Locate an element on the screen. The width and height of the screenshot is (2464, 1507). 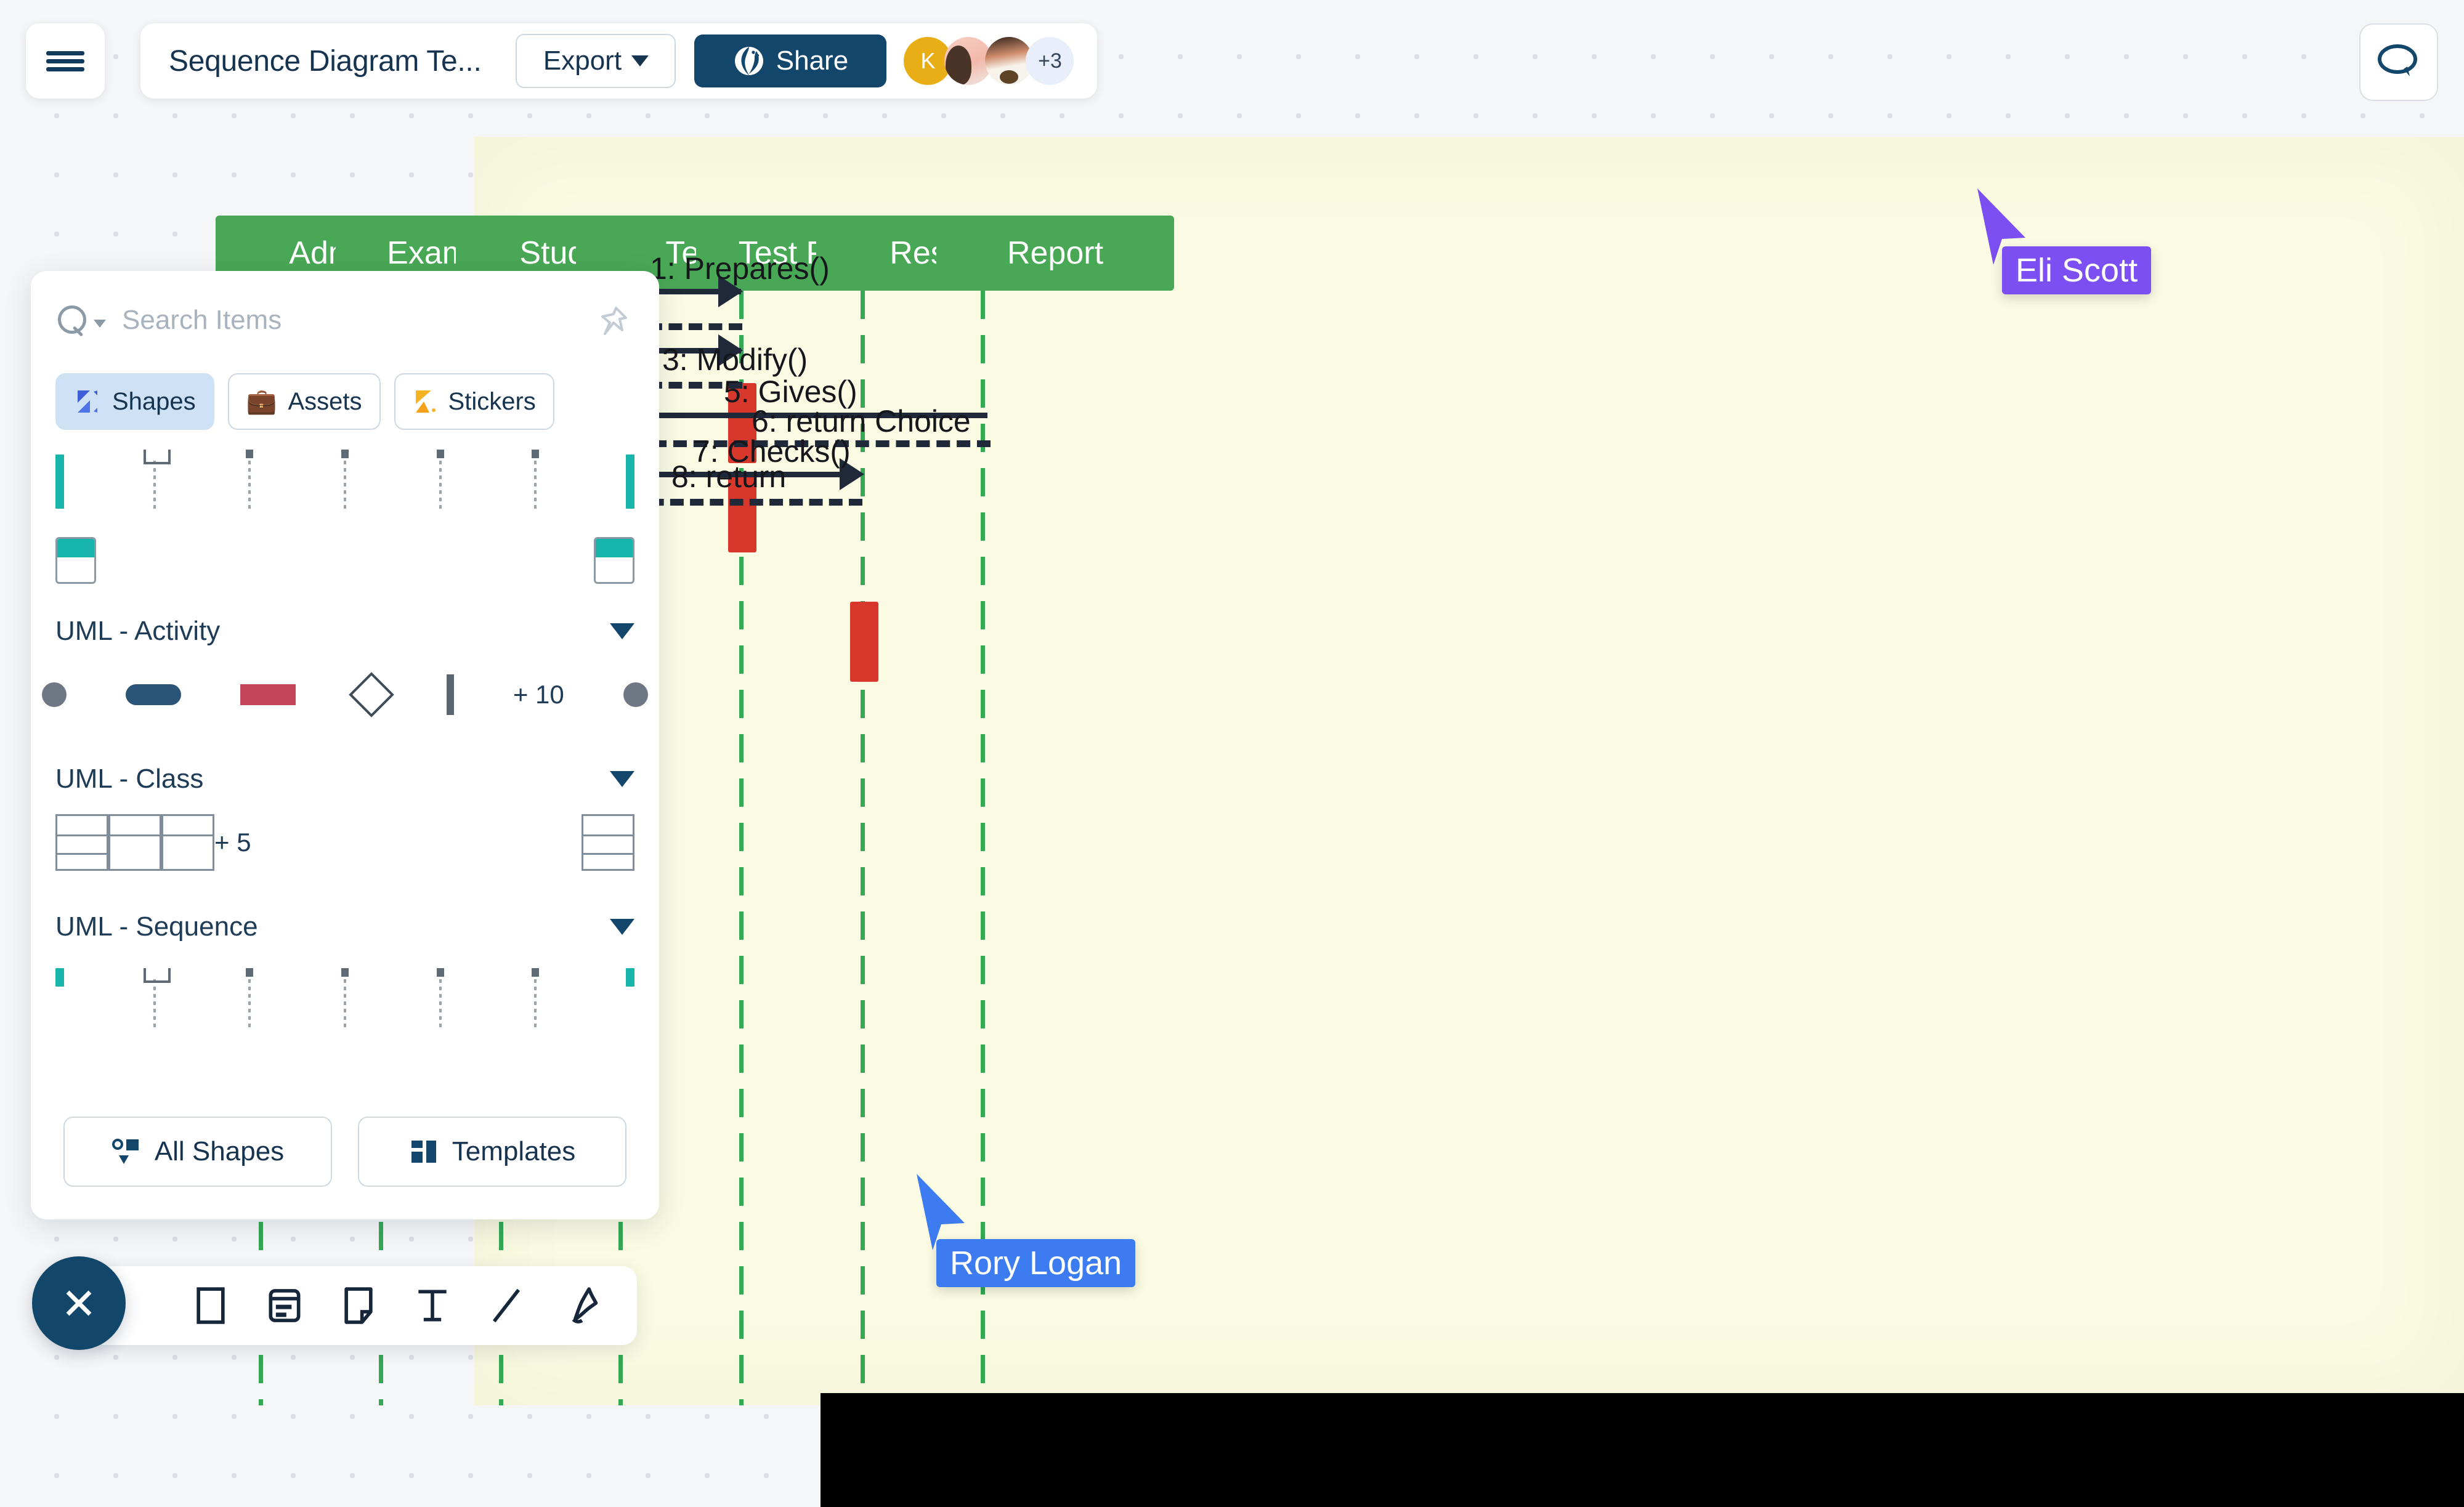
shapes-icon is located at coordinates (87, 401).